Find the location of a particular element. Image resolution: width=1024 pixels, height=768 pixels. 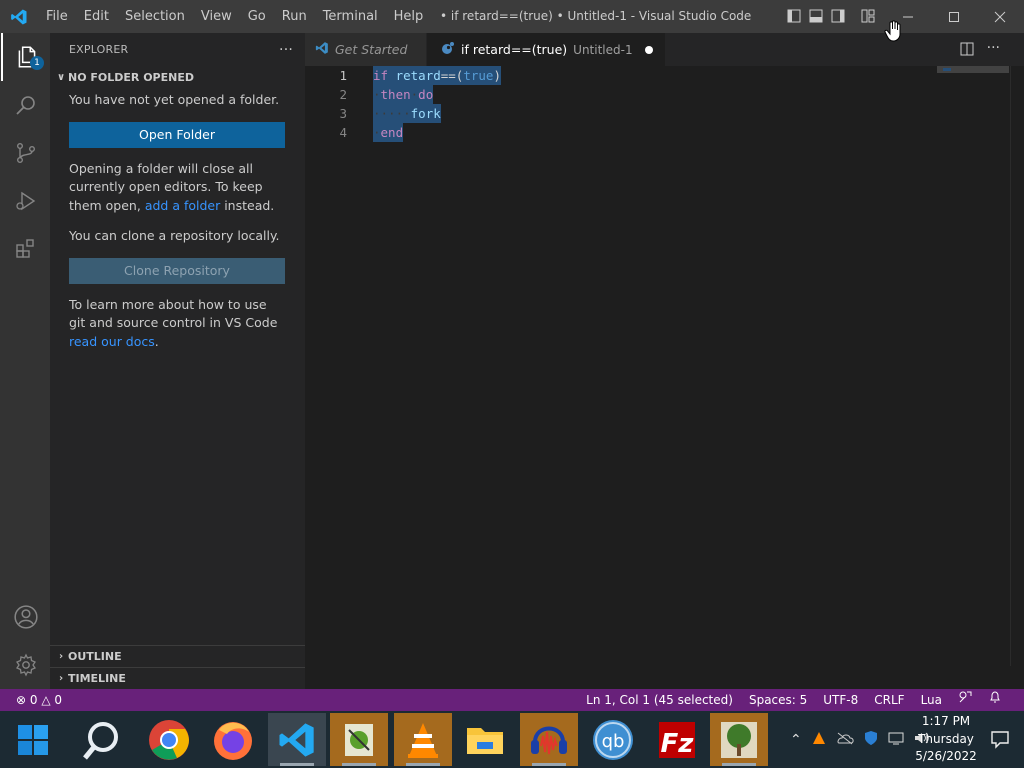

layout-controls is located at coordinates (831, 16).